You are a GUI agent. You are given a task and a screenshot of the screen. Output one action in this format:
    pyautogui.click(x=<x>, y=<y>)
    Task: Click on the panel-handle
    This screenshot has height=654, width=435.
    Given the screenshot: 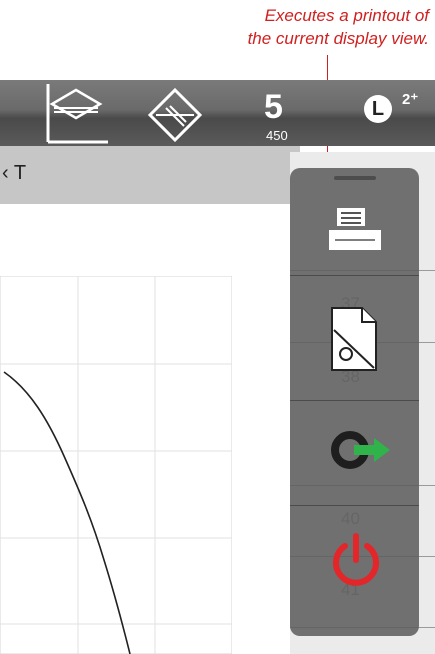 What is the action you would take?
    pyautogui.click(x=355, y=178)
    